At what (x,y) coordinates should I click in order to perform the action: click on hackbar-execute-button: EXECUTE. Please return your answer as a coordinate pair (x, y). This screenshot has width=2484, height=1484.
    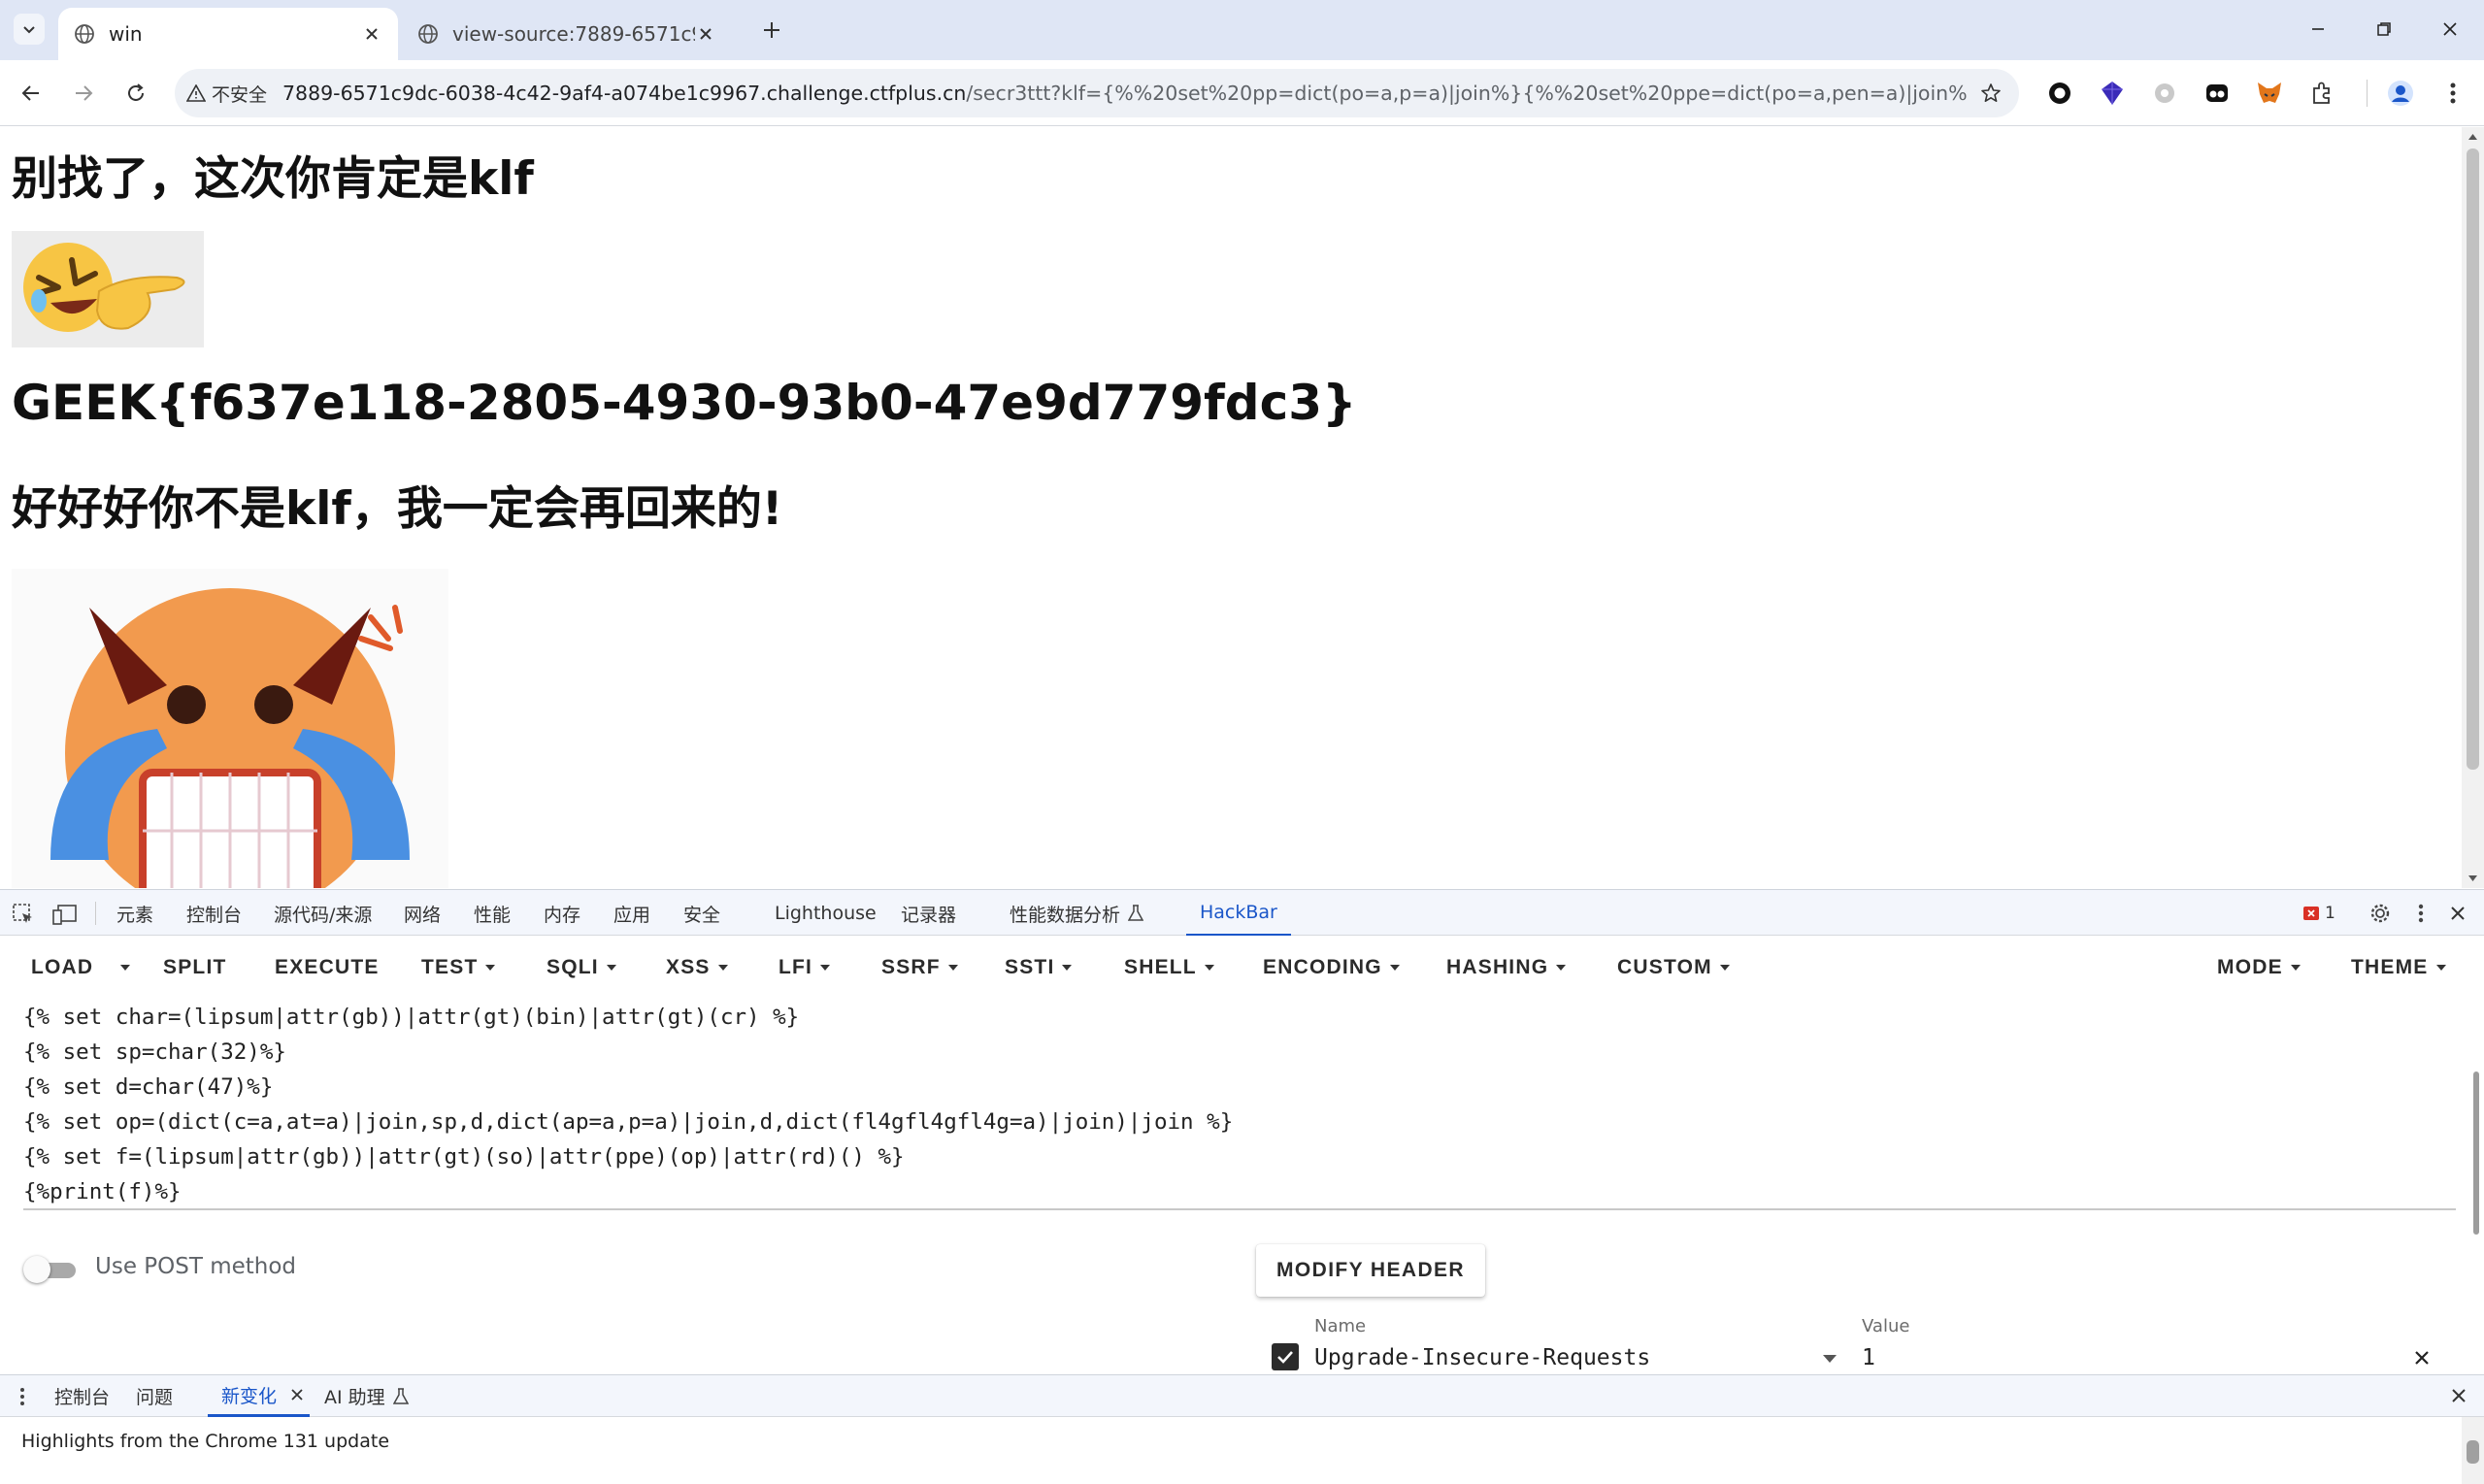
    Looking at the image, I should click on (327, 967).